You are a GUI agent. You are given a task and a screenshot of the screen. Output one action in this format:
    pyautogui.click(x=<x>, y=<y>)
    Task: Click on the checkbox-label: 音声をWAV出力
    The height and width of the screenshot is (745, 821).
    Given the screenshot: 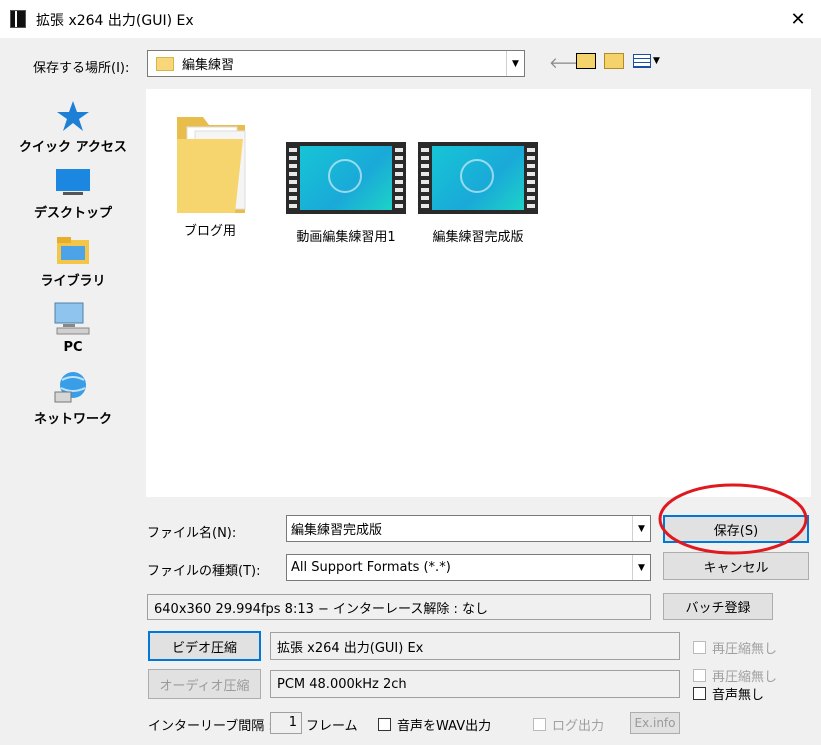 What is the action you would take?
    pyautogui.click(x=444, y=726)
    